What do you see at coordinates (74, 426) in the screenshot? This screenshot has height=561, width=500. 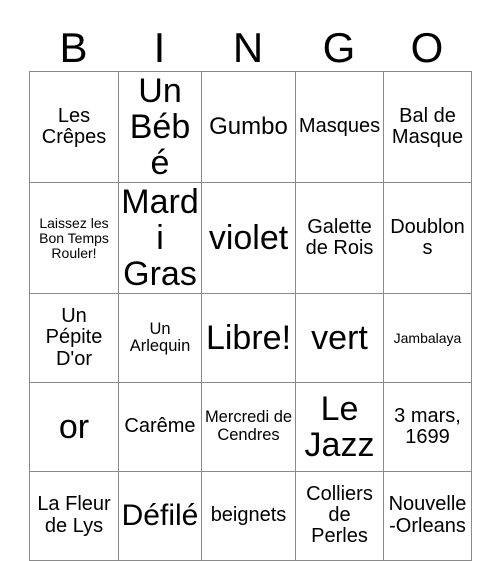 I see `bingo-cell: or` at bounding box center [74, 426].